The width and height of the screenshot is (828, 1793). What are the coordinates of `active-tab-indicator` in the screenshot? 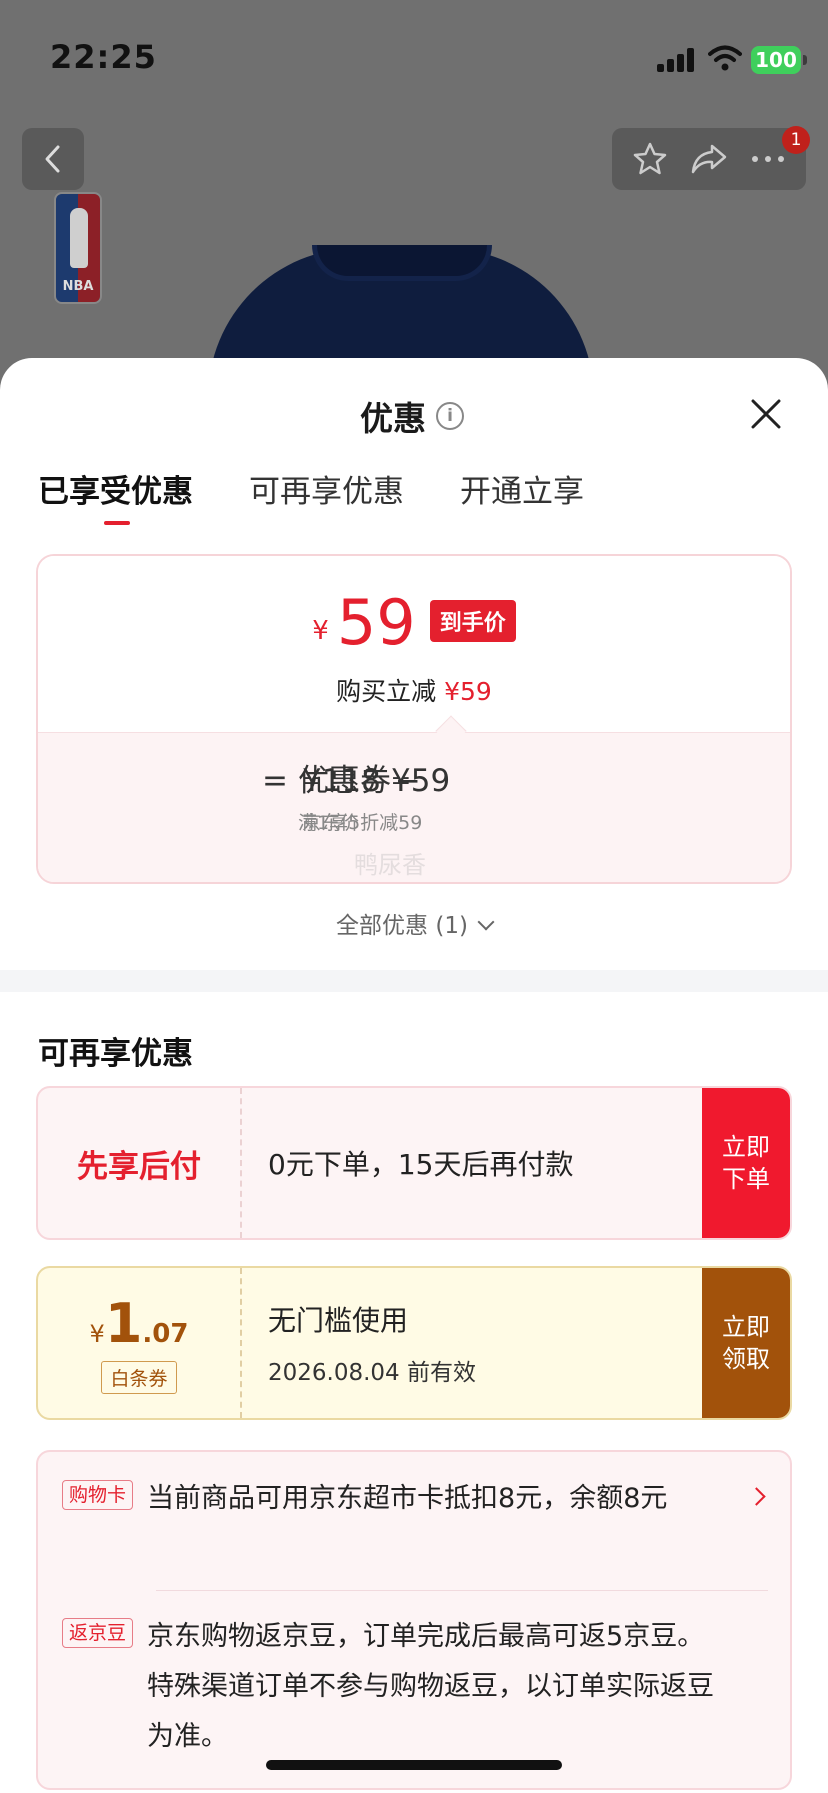 It's located at (117, 523).